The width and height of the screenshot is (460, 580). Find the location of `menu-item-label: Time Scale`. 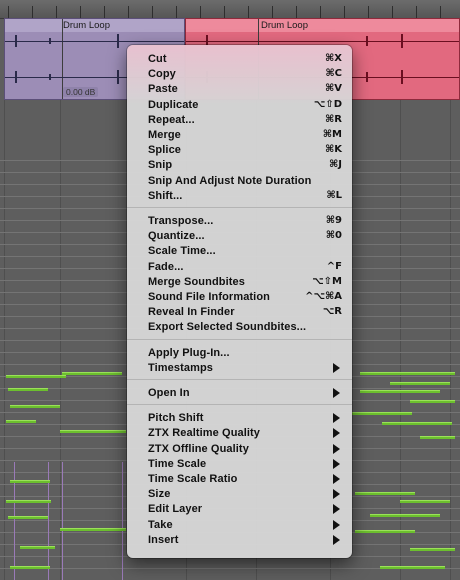

menu-item-label: Time Scale is located at coordinates (177, 463).